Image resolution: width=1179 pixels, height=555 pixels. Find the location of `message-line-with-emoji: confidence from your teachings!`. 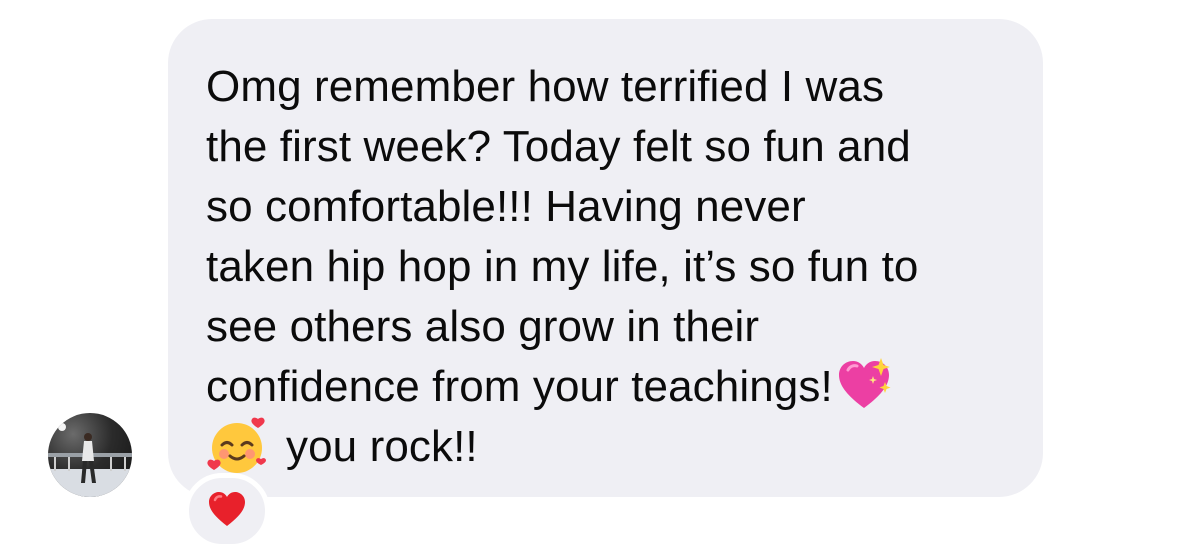

message-line-with-emoji: confidence from your teachings! is located at coordinates (609, 387).